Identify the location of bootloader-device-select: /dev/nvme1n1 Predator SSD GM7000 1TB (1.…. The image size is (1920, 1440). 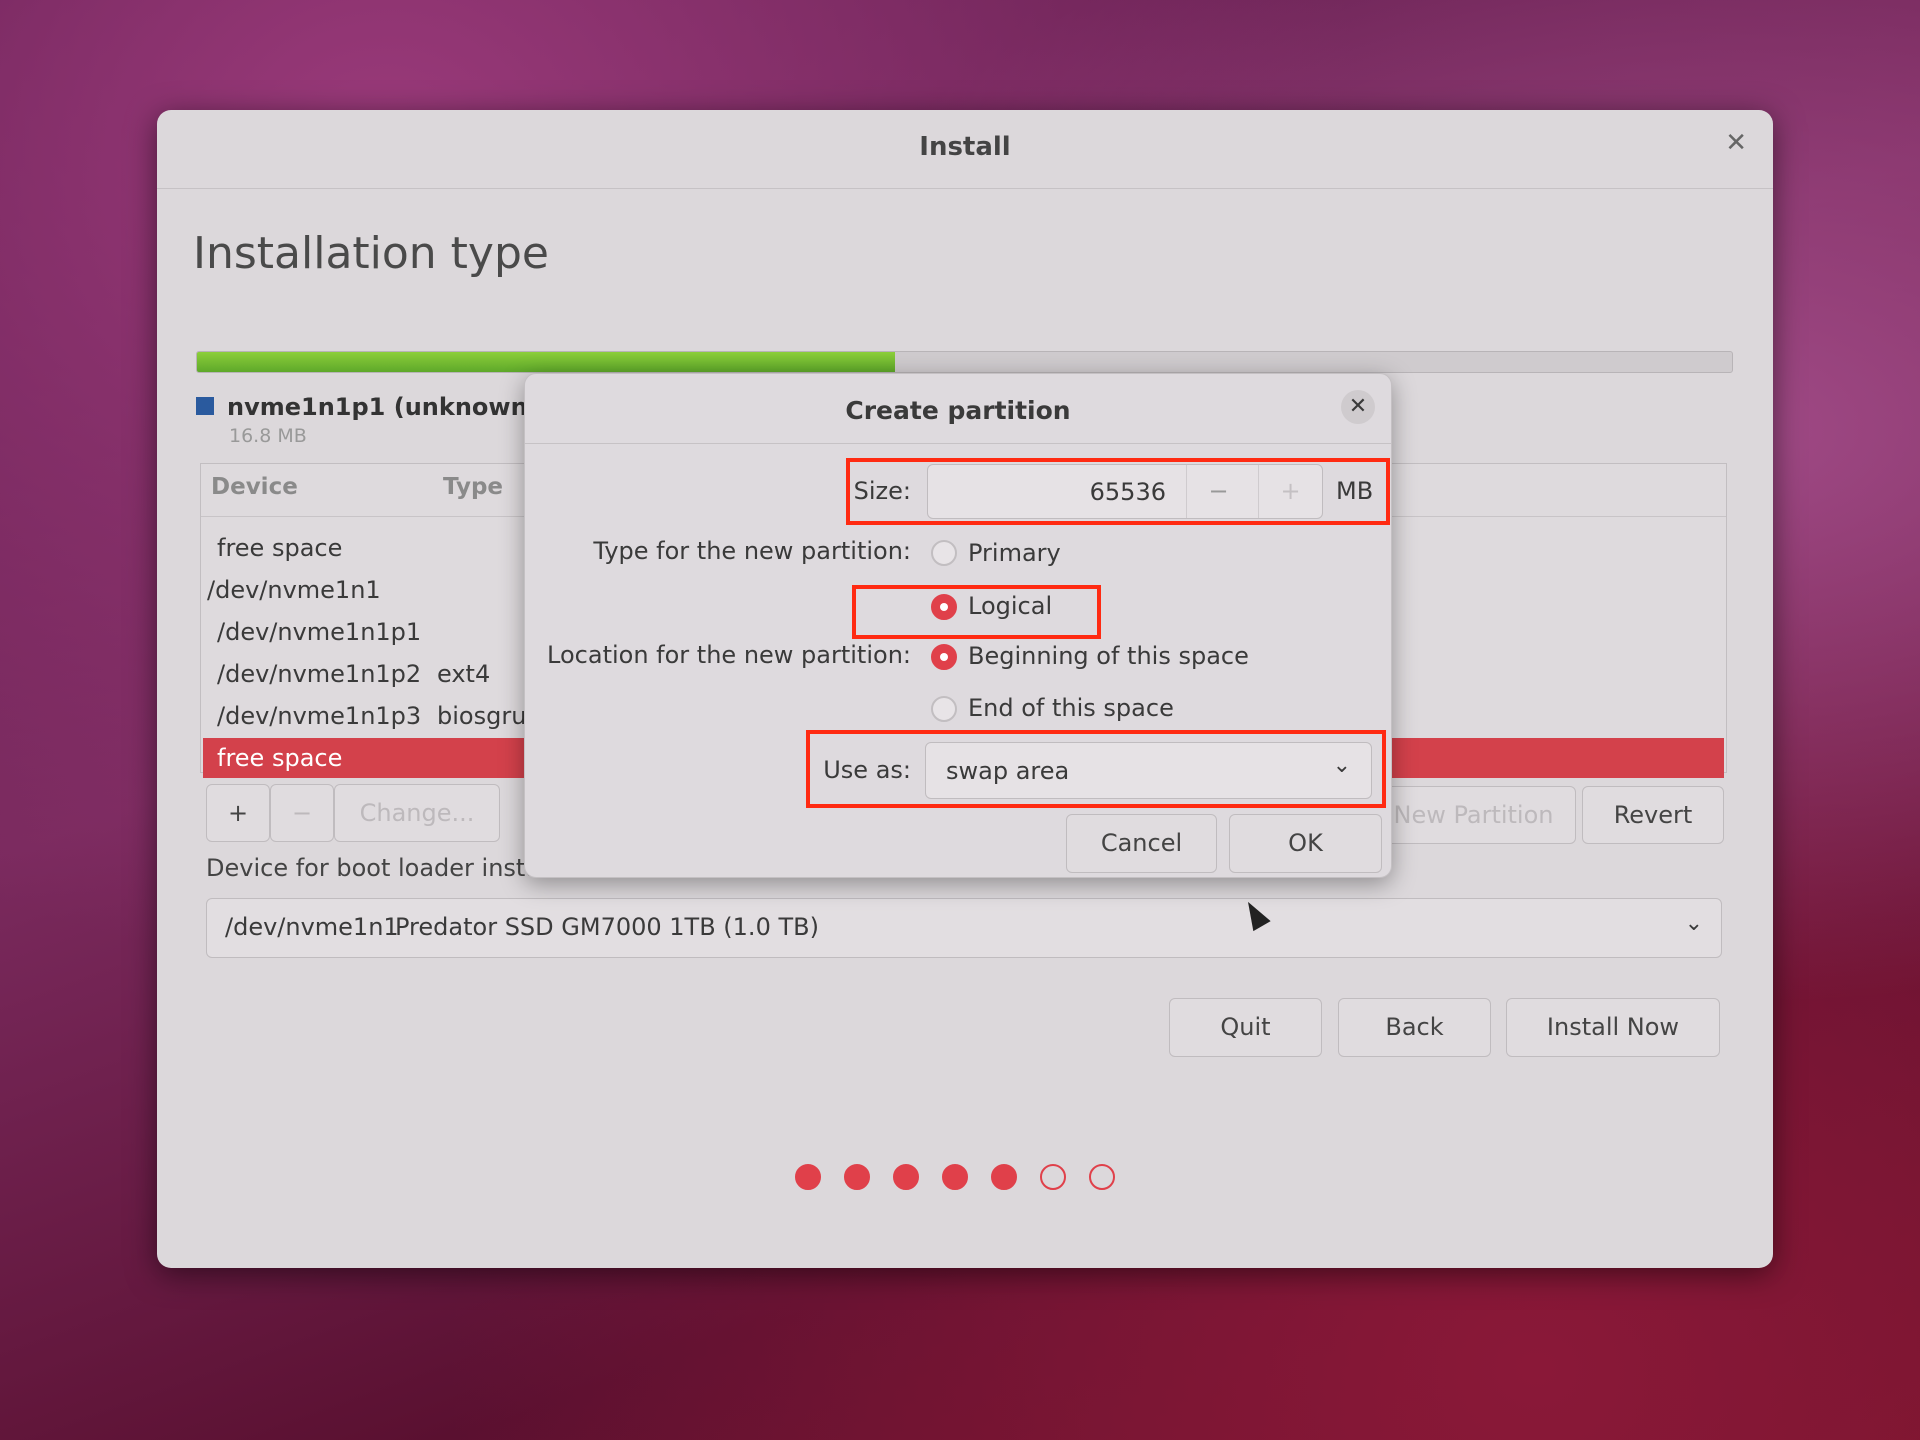
(964, 928).